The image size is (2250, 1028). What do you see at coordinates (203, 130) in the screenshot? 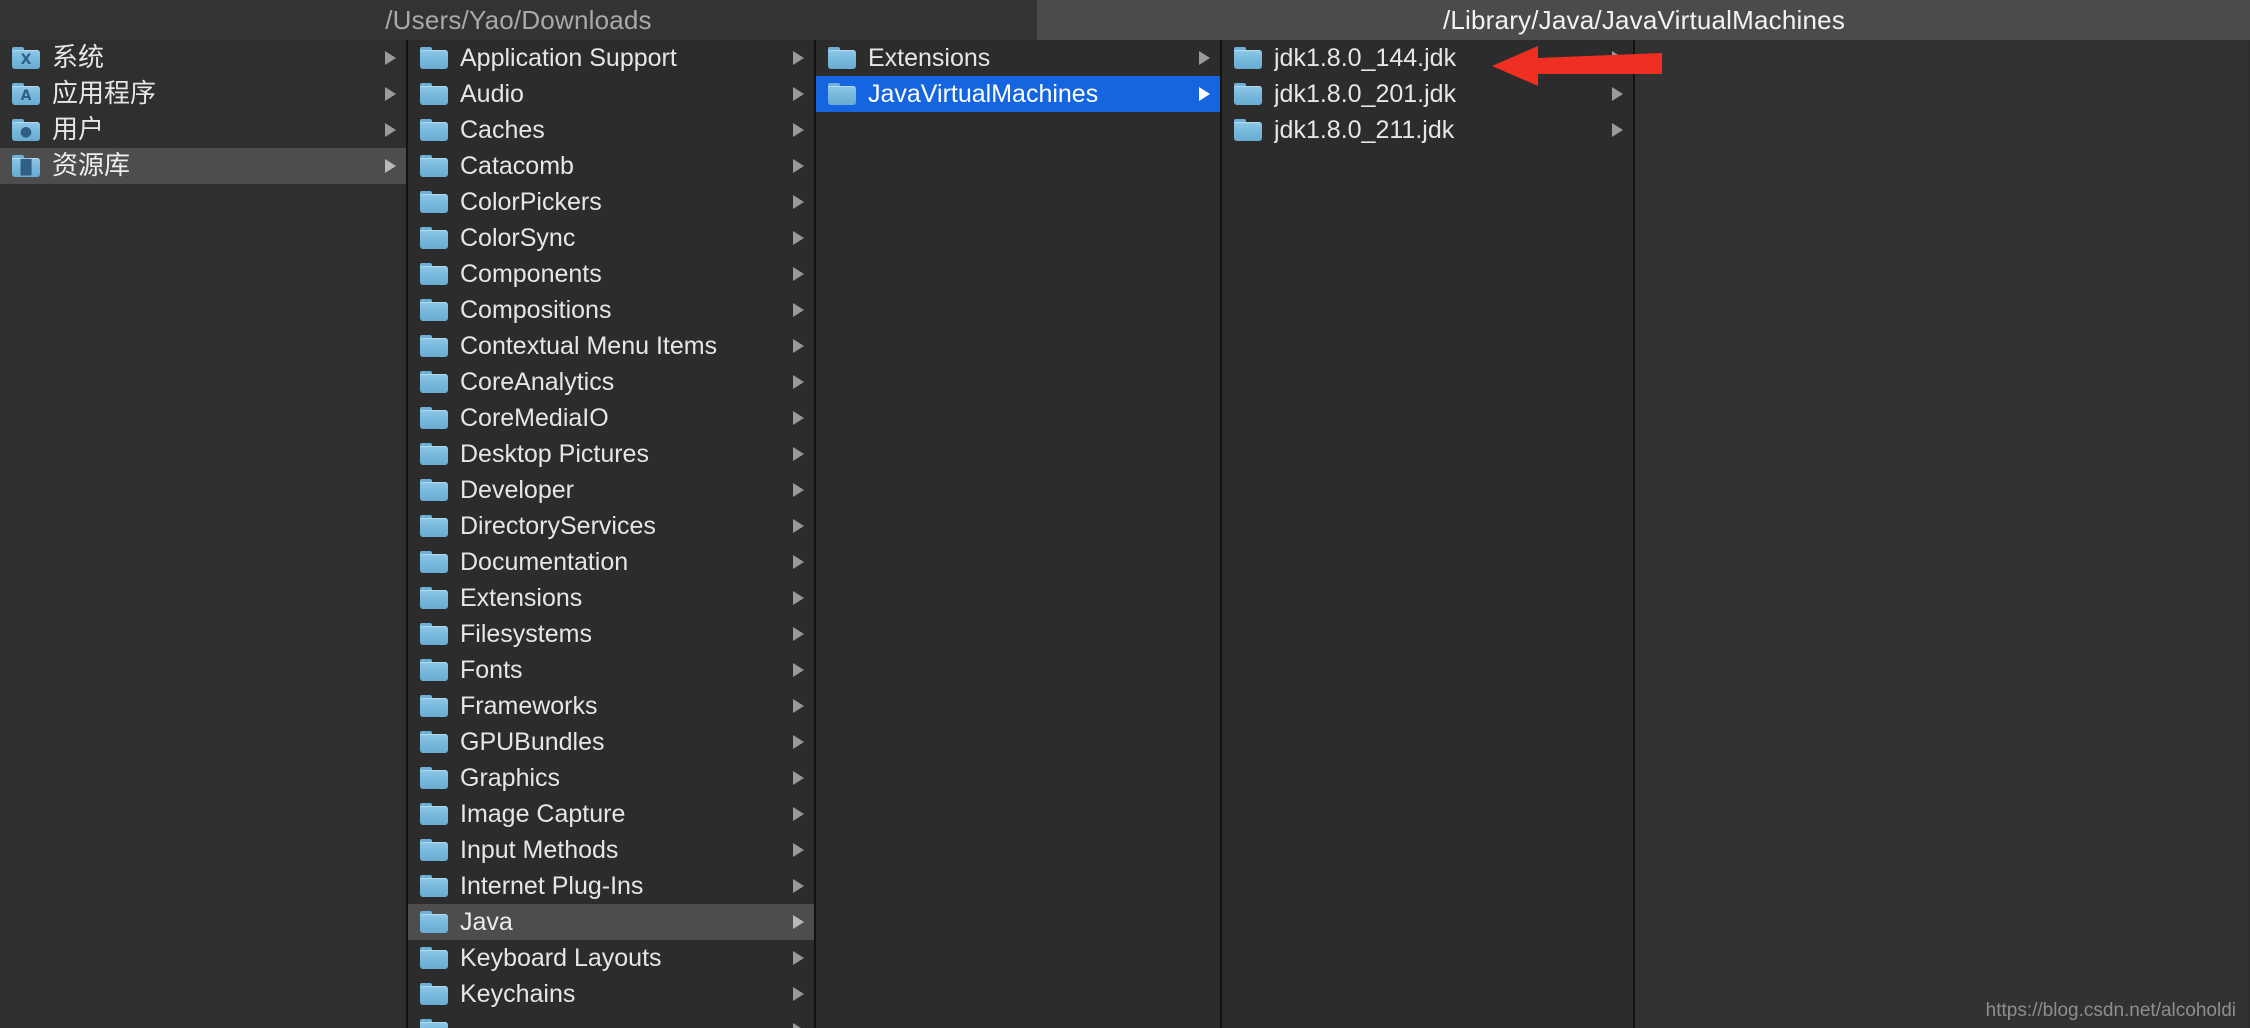
I see `list-item: ● 用户` at bounding box center [203, 130].